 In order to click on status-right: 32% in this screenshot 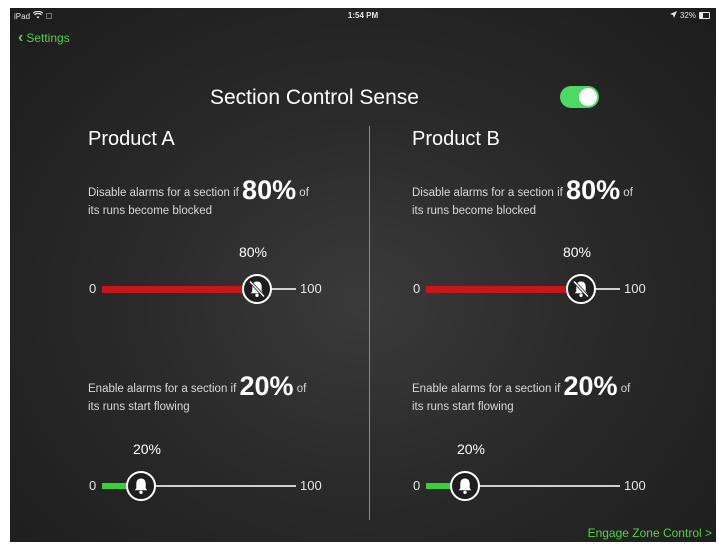, I will do `click(689, 15)`.